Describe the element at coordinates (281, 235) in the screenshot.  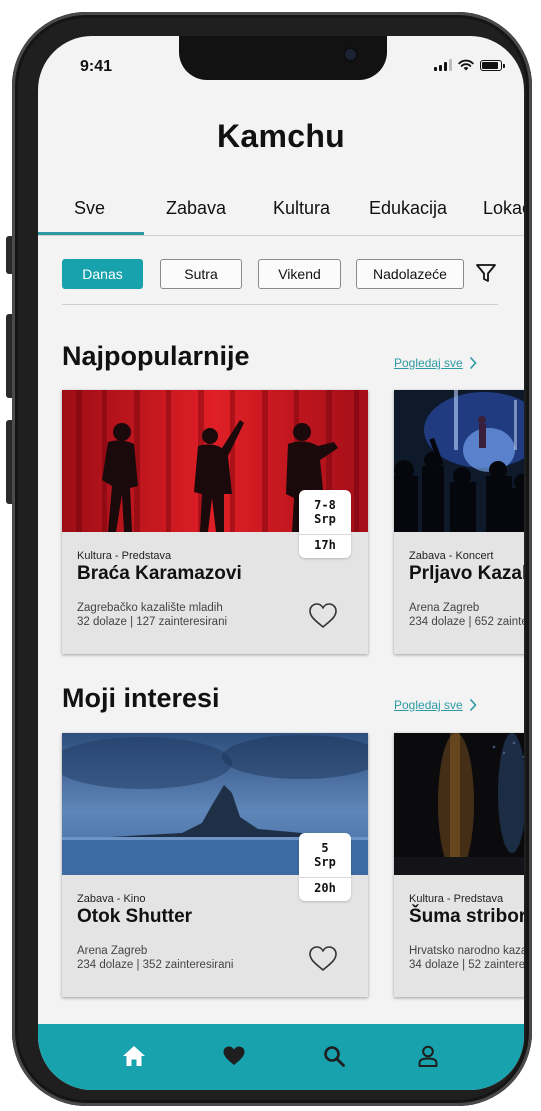
I see `tabs-divider` at that location.